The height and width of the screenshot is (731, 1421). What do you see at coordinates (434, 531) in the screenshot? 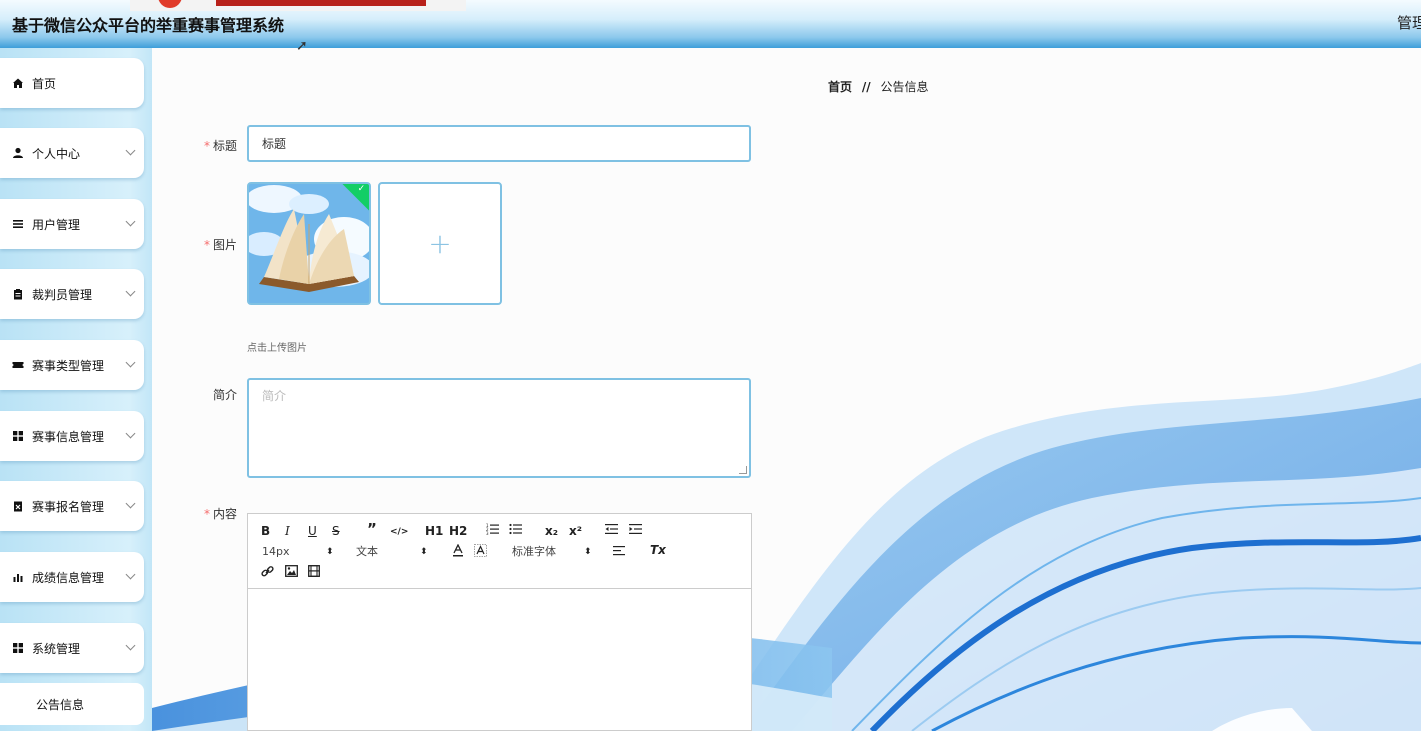
I see `heading1-button: H1` at bounding box center [434, 531].